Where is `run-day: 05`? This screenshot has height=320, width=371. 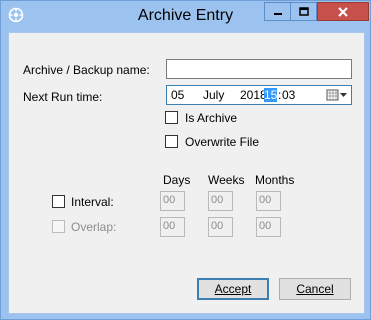
run-day: 05 is located at coordinates (177, 95).